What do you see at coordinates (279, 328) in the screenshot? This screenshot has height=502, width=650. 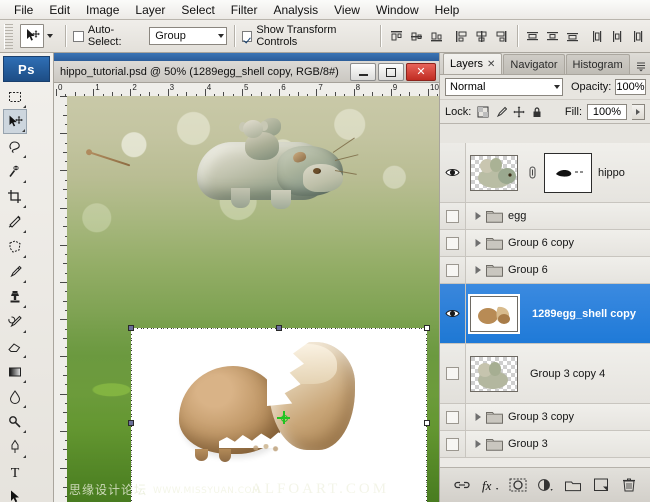 I see `transform-handle-top-center` at bounding box center [279, 328].